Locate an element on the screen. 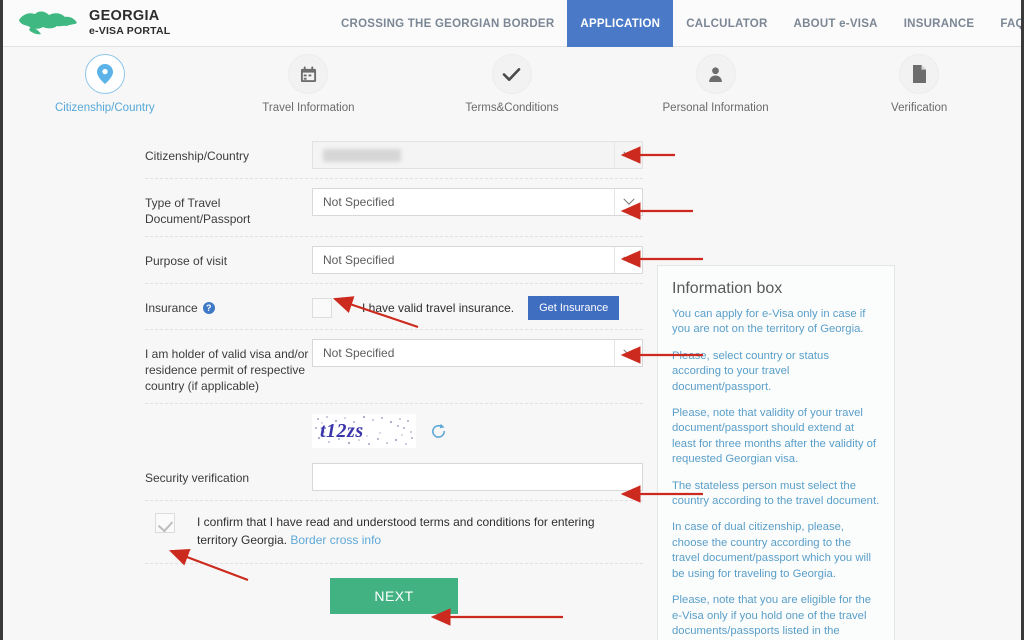 The height and width of the screenshot is (640, 1024). brand-title: GEORGIA is located at coordinates (124, 15).